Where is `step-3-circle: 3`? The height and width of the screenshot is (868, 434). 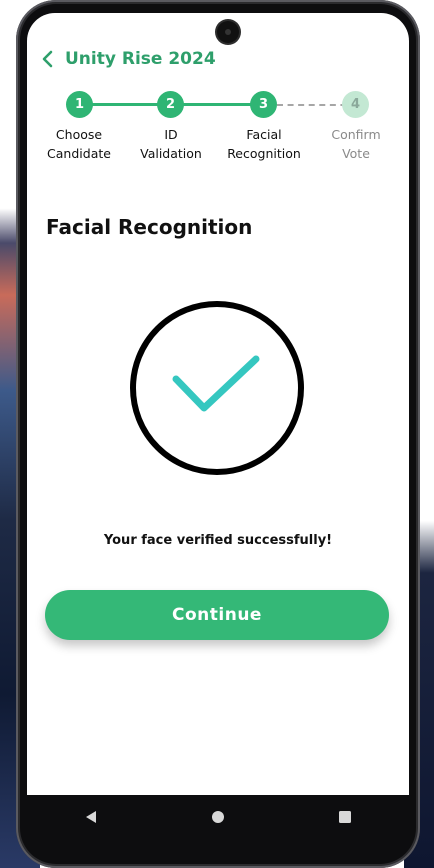 step-3-circle: 3 is located at coordinates (263, 104).